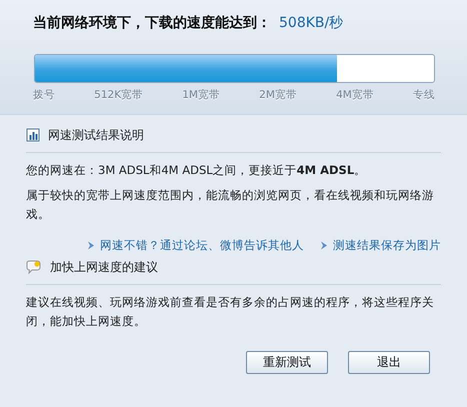 The height and width of the screenshot is (407, 467). What do you see at coordinates (33, 135) in the screenshot?
I see `bar-chart-icon` at bounding box center [33, 135].